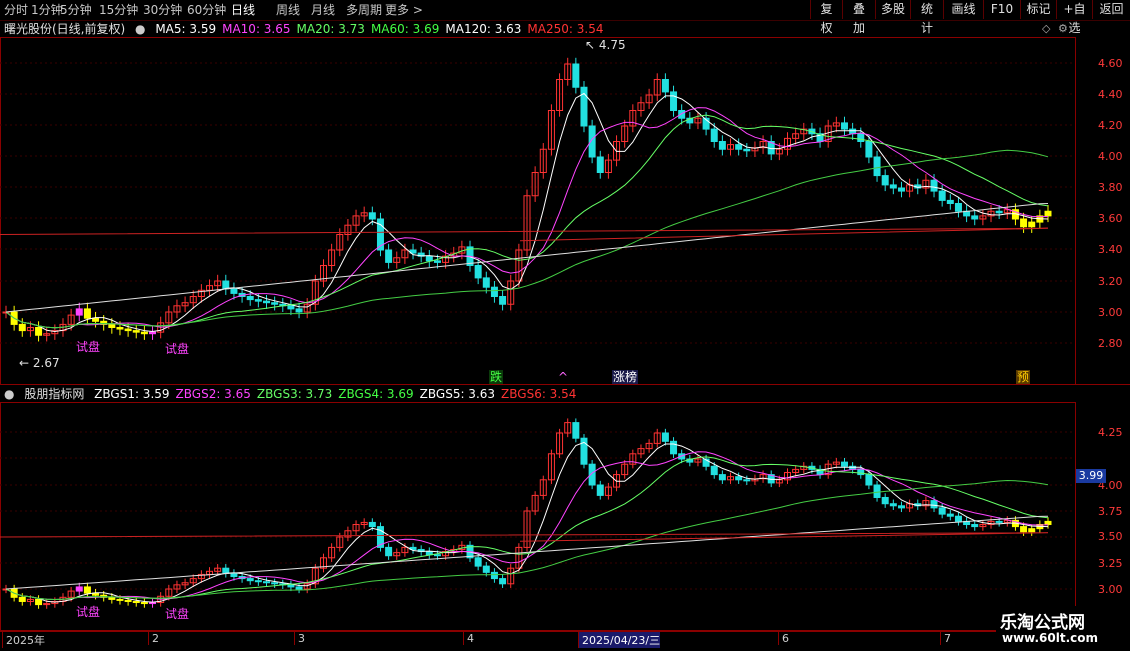 The image size is (1130, 651). Describe the element at coordinates (1110, 187) in the screenshot. I see `y-tick-label: 3.80` at that location.